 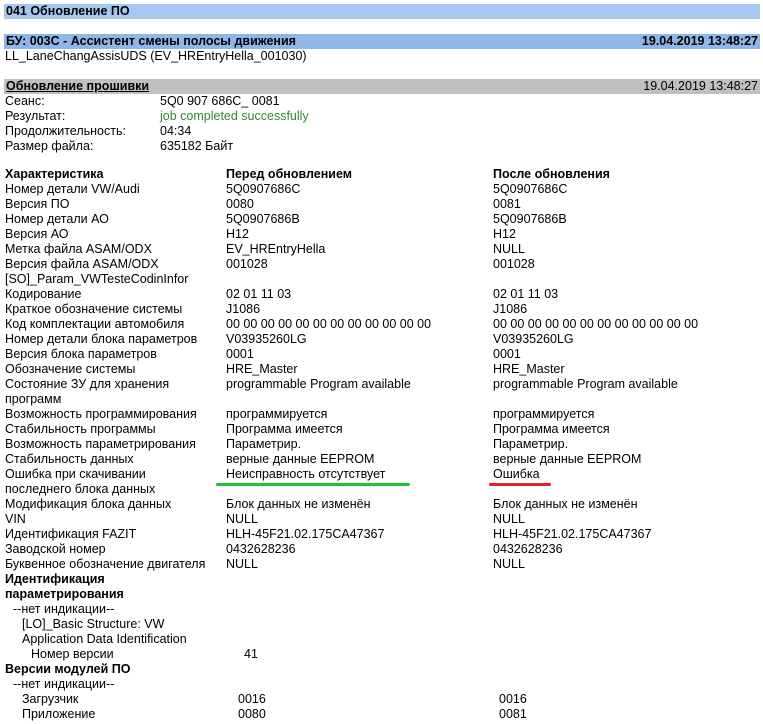 I want to click on row-label: Номер детали VW/Audi, so click(x=72, y=189).